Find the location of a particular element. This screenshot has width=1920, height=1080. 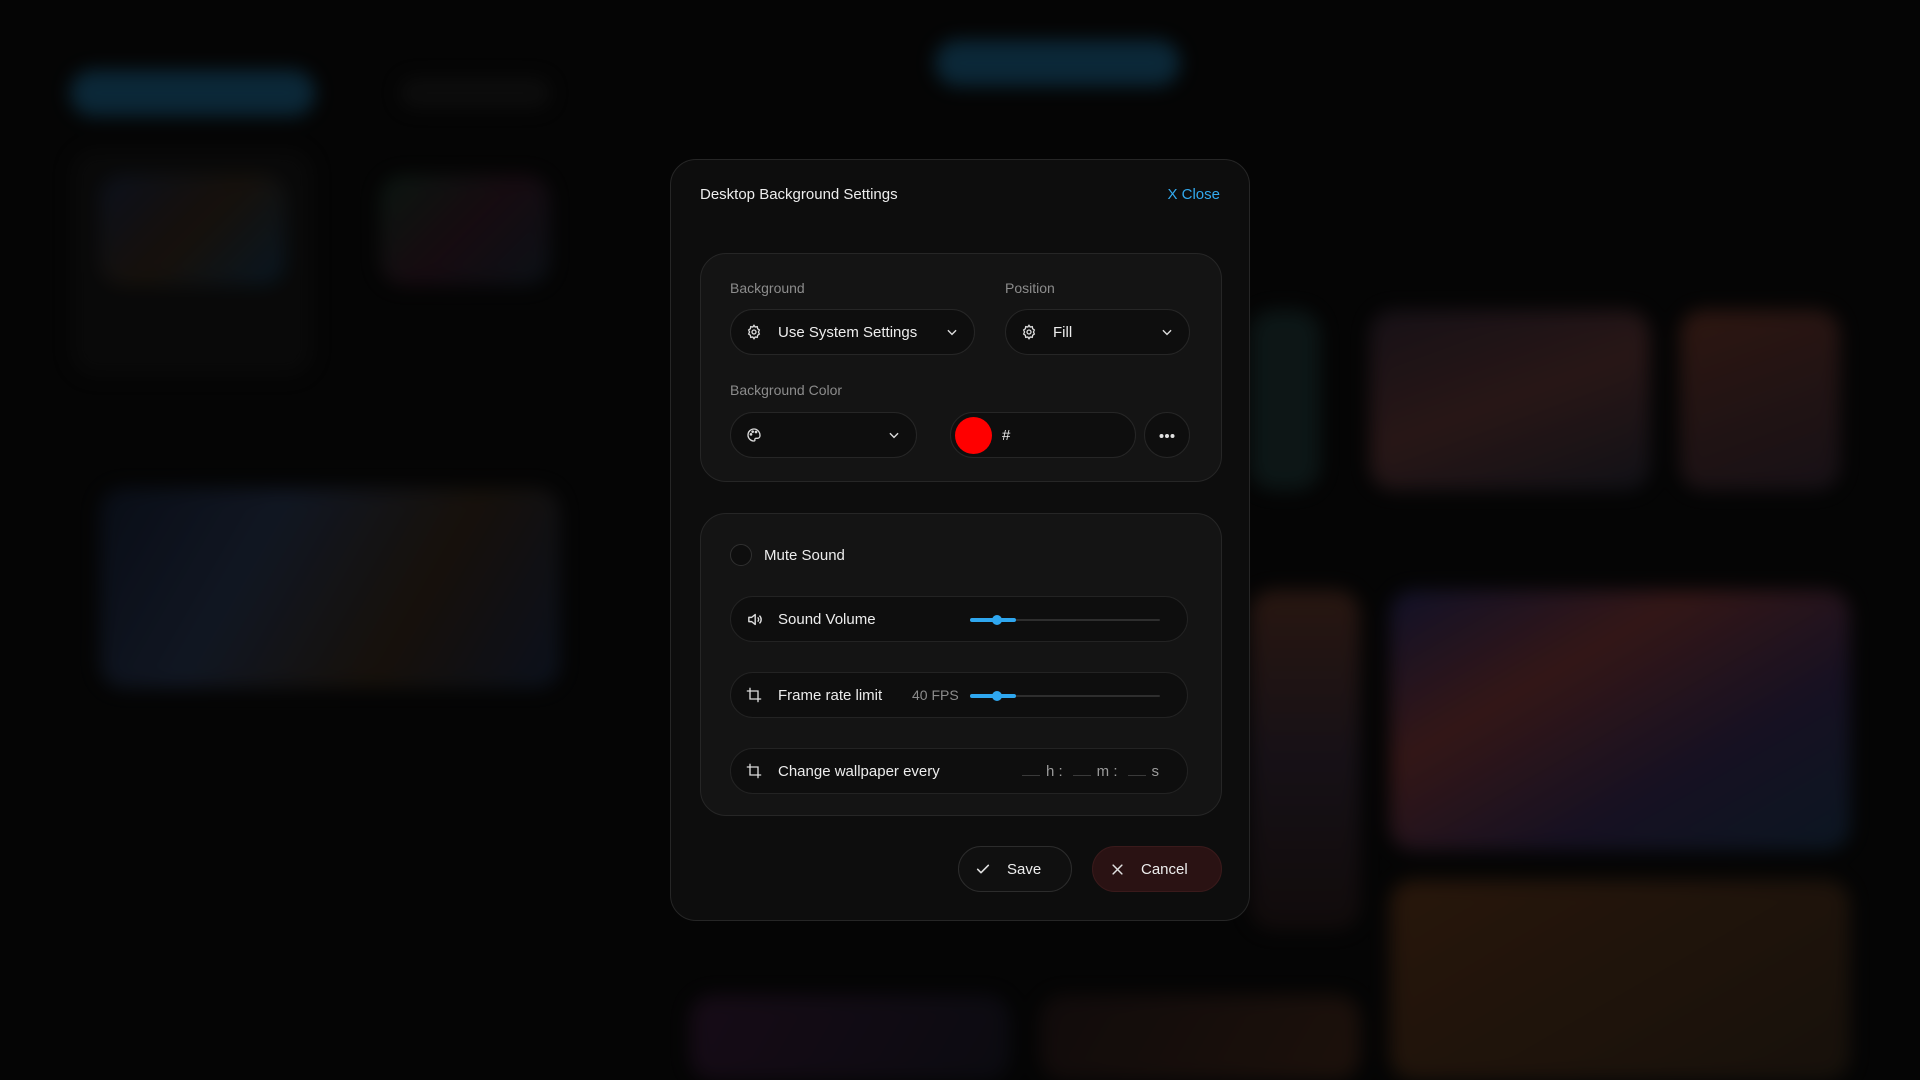

frame-rate-row: Frame rate limit 40 FPS is located at coordinates (959, 695).